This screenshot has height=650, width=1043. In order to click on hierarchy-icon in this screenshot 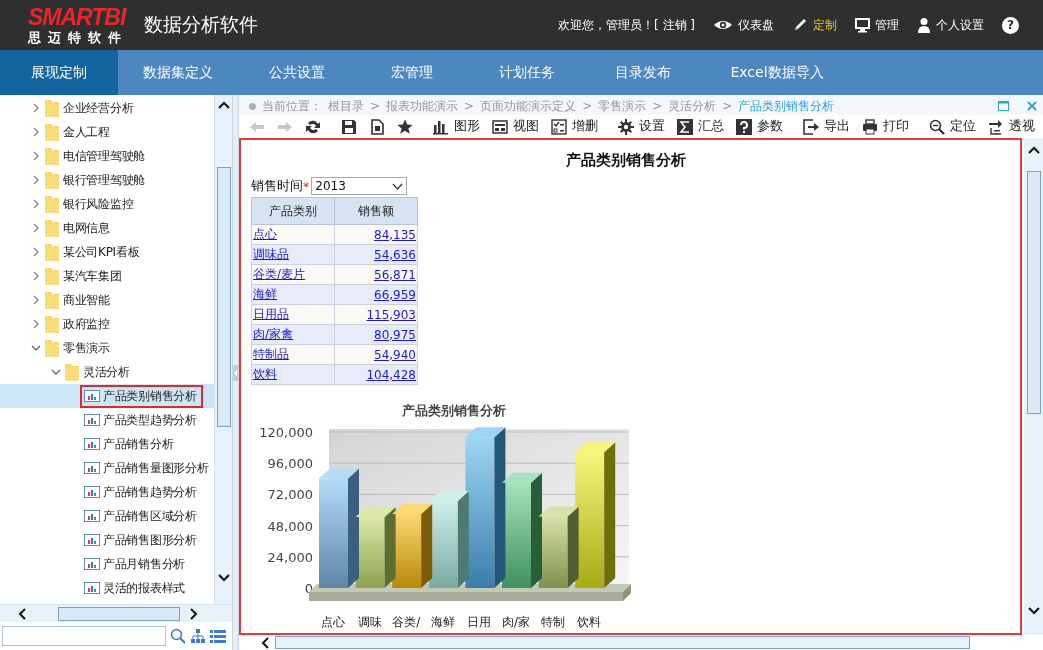, I will do `click(198, 636)`.